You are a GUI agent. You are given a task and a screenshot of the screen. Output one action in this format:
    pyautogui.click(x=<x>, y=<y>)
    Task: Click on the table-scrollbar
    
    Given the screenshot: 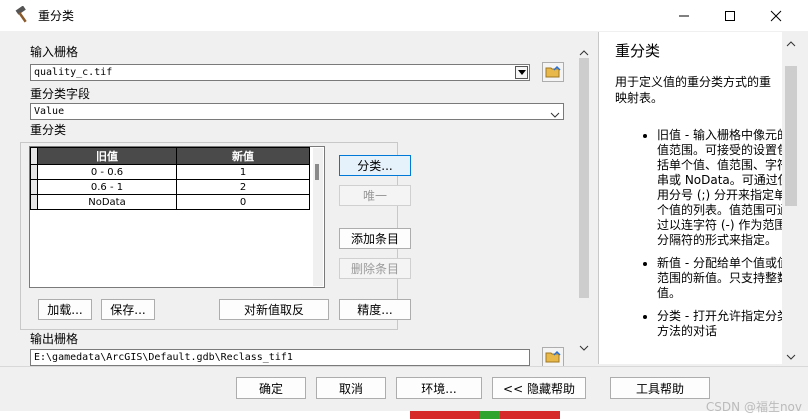 What is the action you would take?
    pyautogui.click(x=318, y=217)
    